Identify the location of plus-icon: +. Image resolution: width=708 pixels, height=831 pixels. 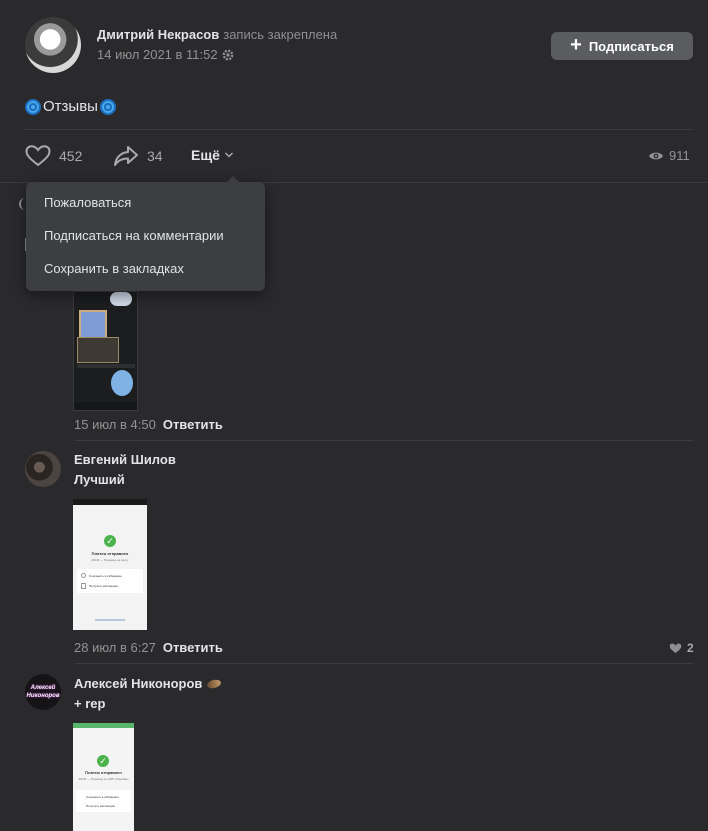
(576, 45).